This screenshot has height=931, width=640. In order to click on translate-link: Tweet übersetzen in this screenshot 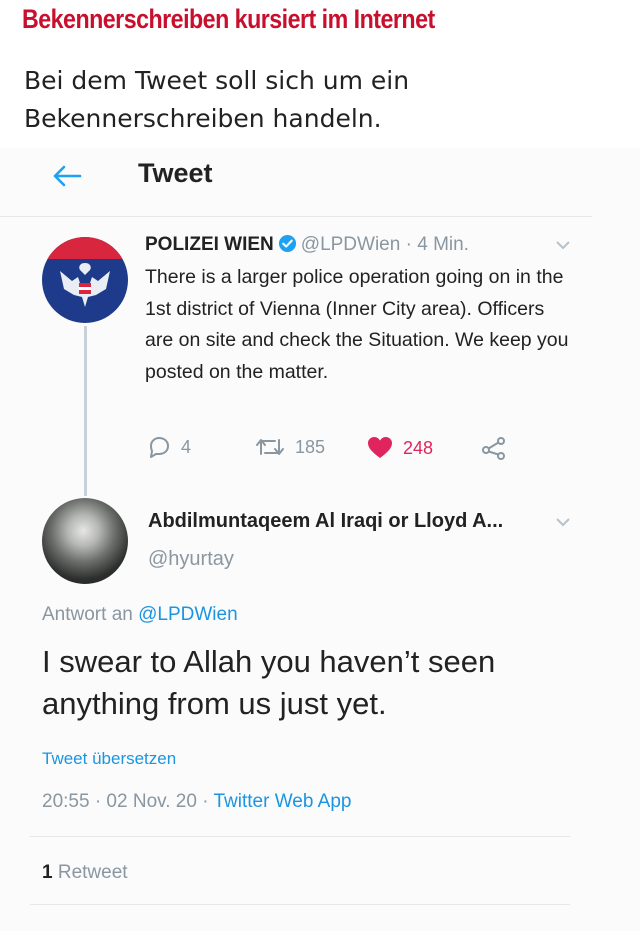, I will do `click(109, 759)`.